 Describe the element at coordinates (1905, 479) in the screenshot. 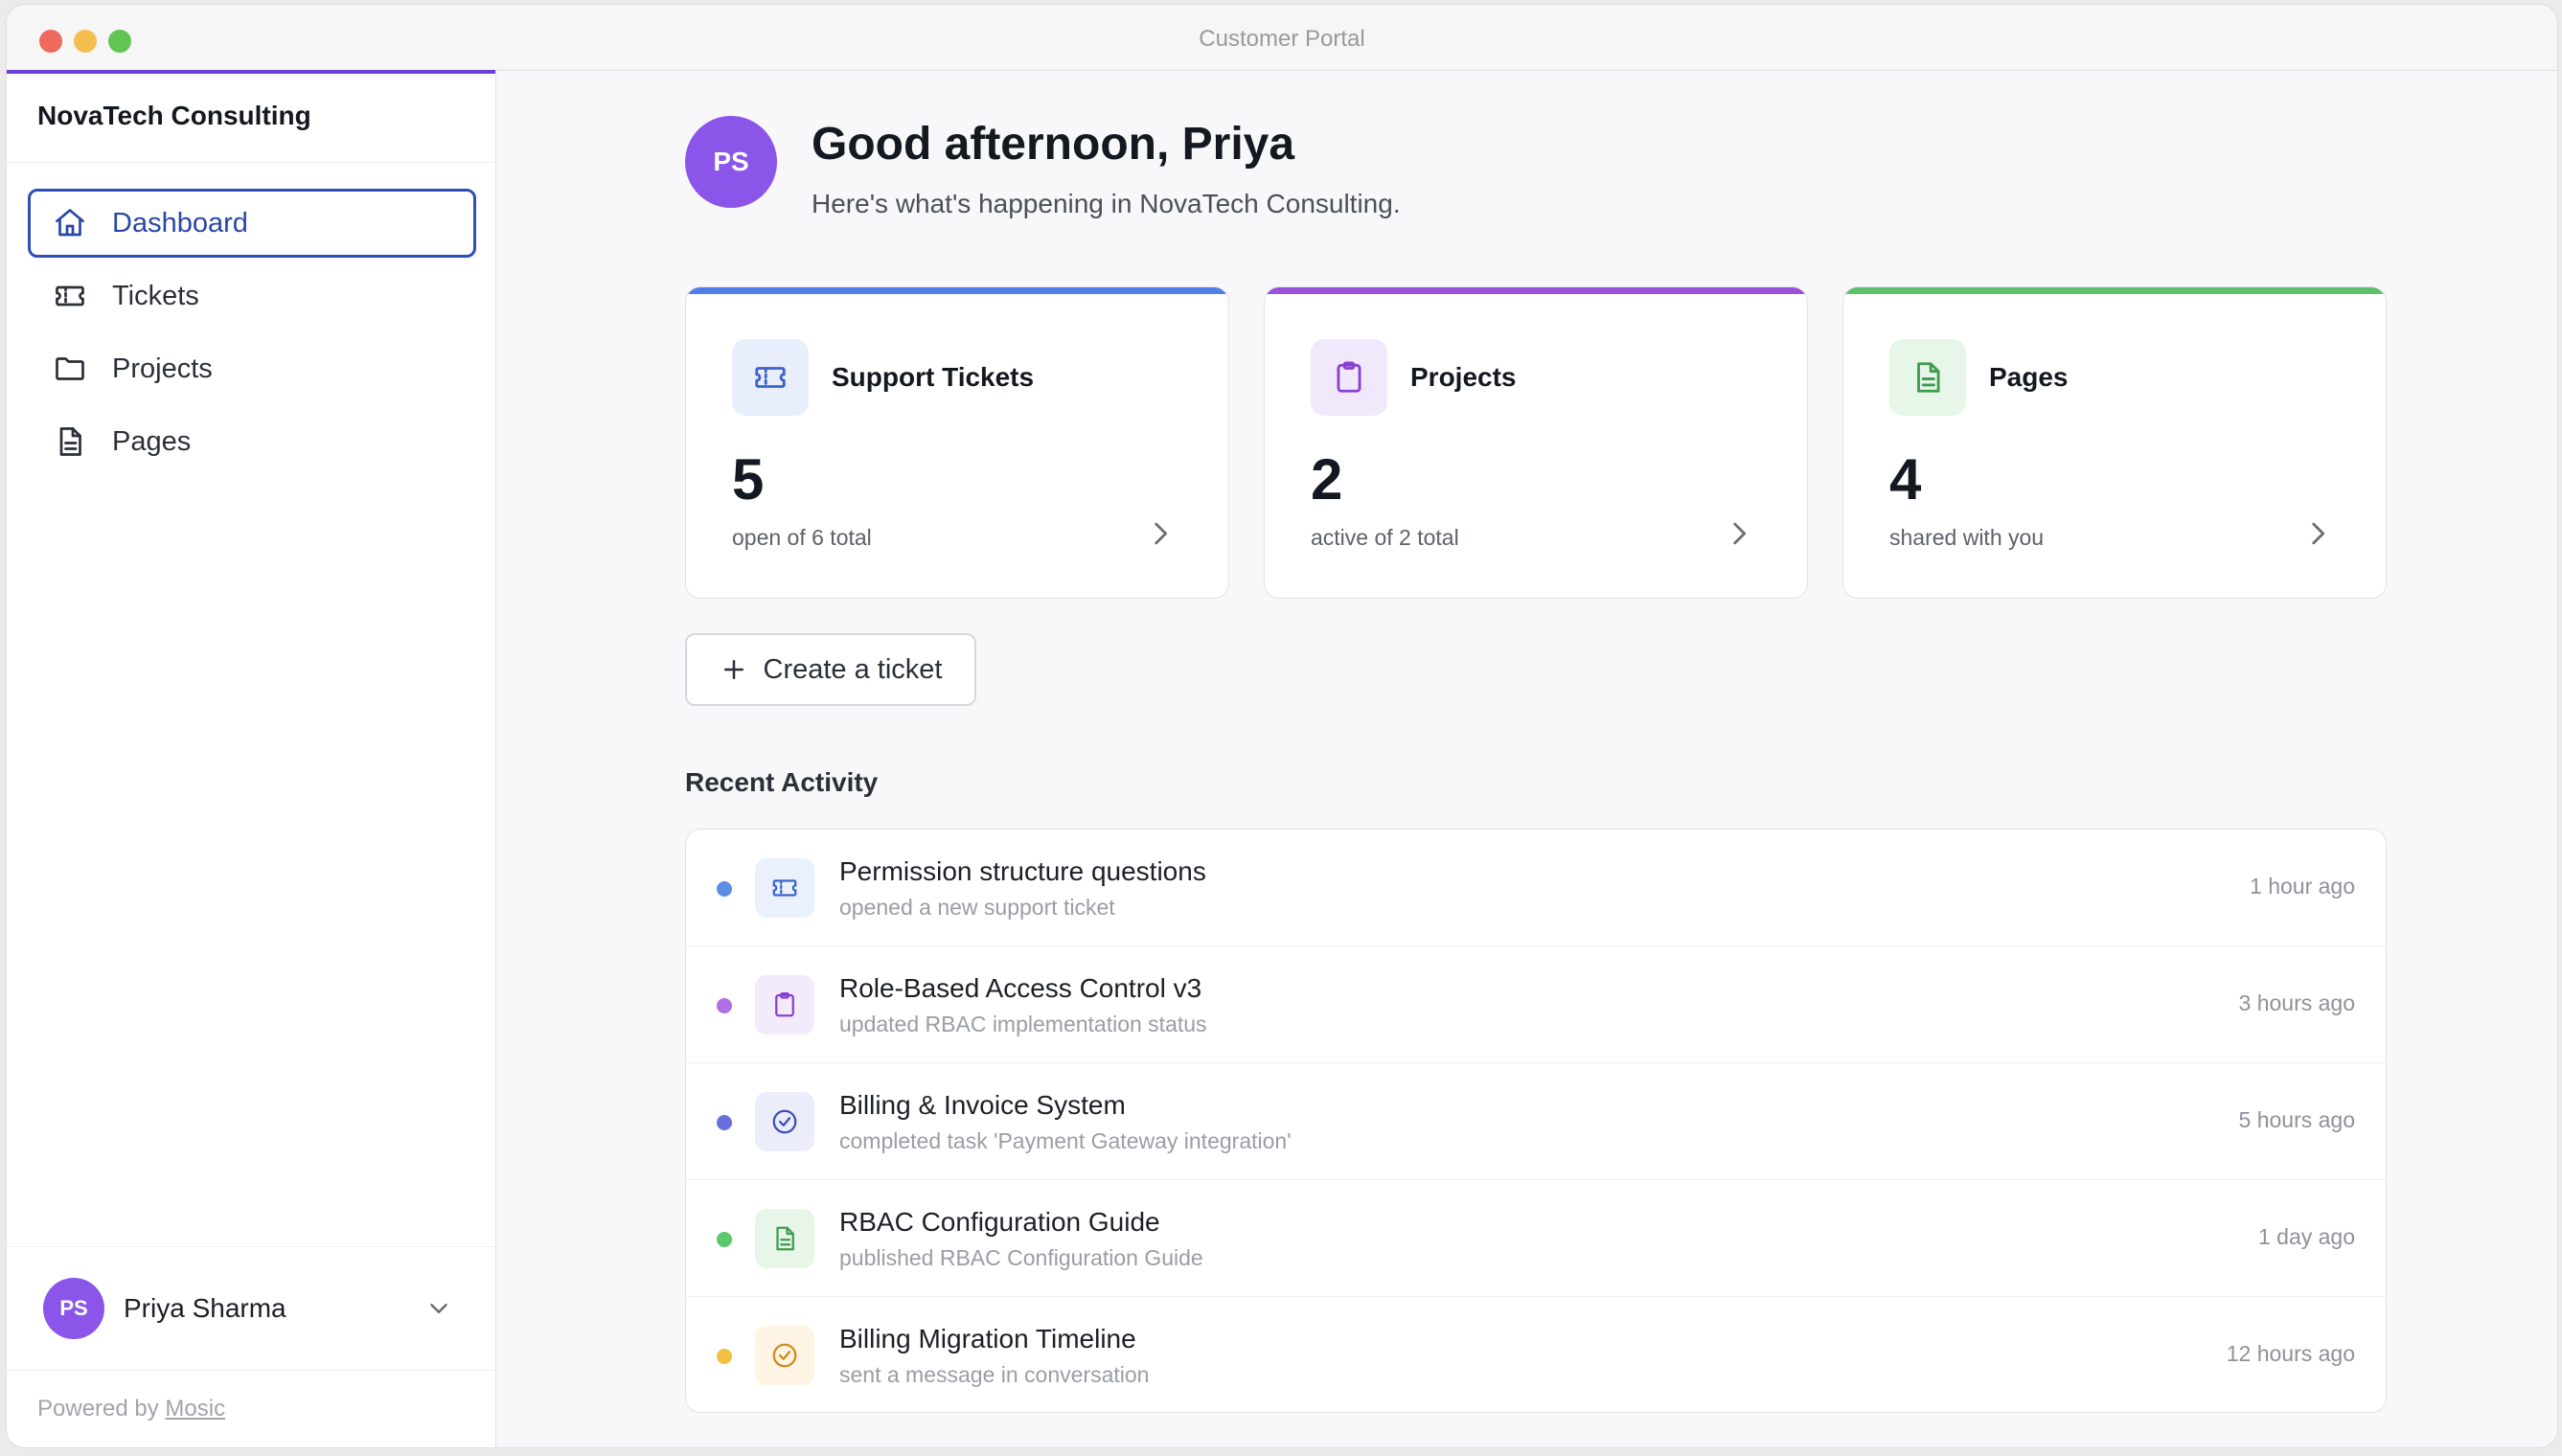

I see `card-value: 4` at that location.